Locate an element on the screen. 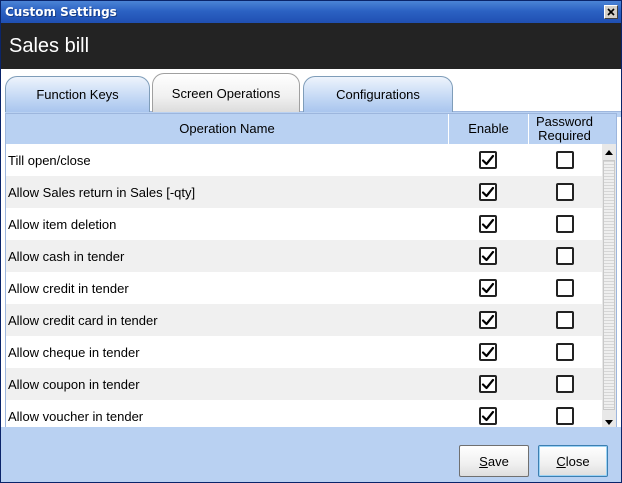  table-row: Allow item deletion is located at coordinates (304, 224).